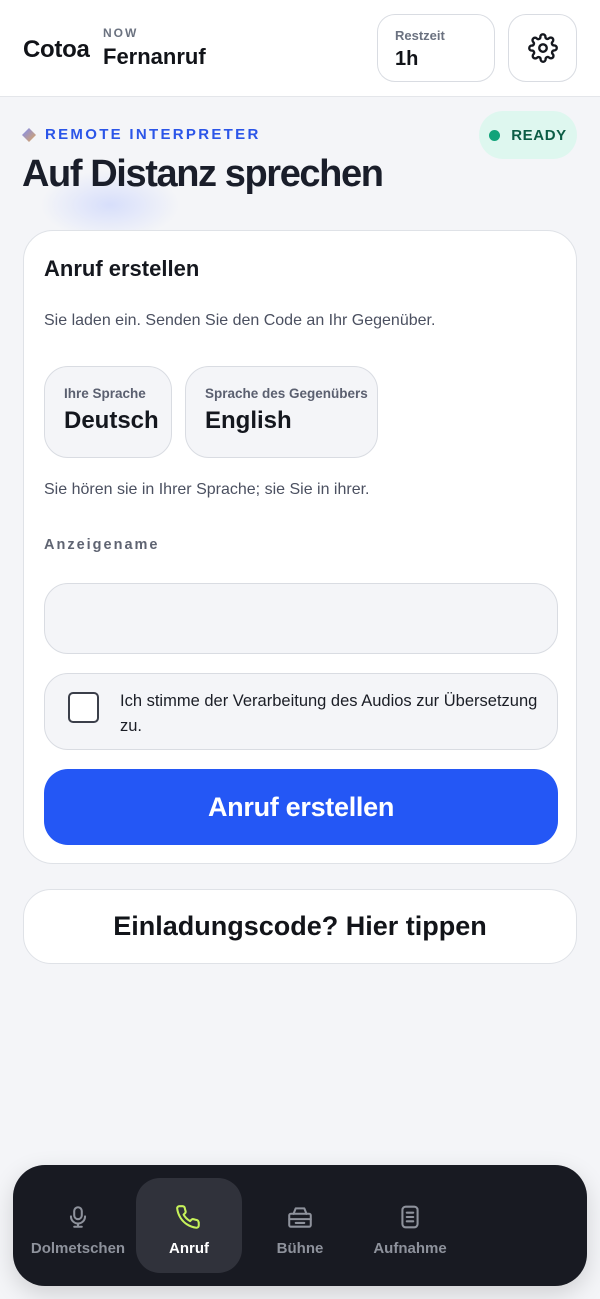  Describe the element at coordinates (121, 33) in the screenshot. I see `now-label: NOW` at that location.